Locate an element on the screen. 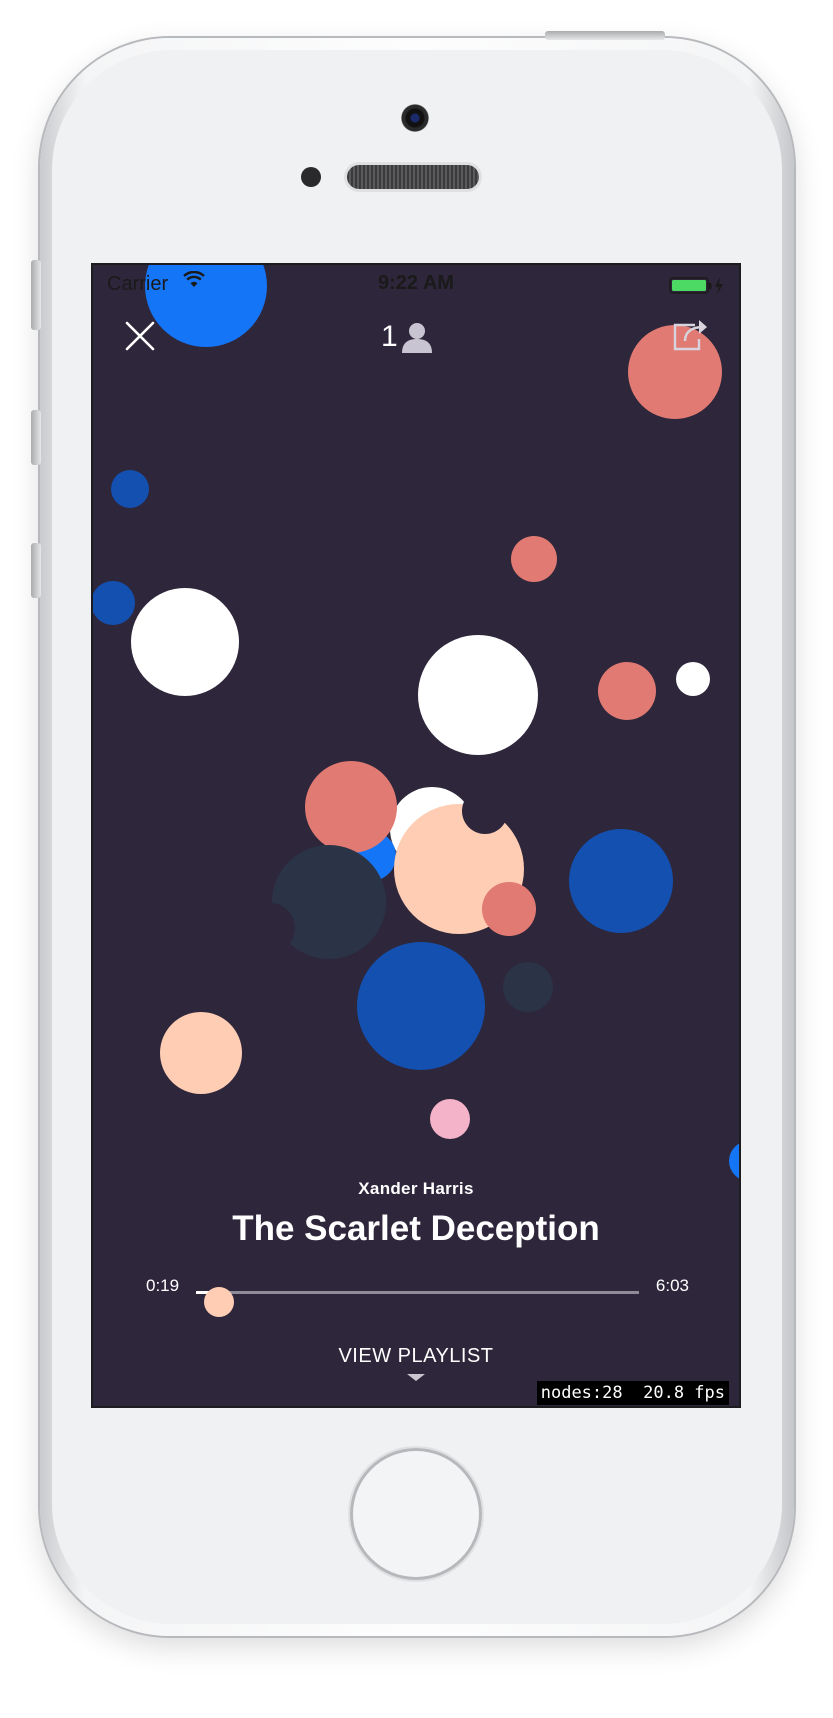 The width and height of the screenshot is (833, 1718). listener-count: 1 is located at coordinates (407, 337).